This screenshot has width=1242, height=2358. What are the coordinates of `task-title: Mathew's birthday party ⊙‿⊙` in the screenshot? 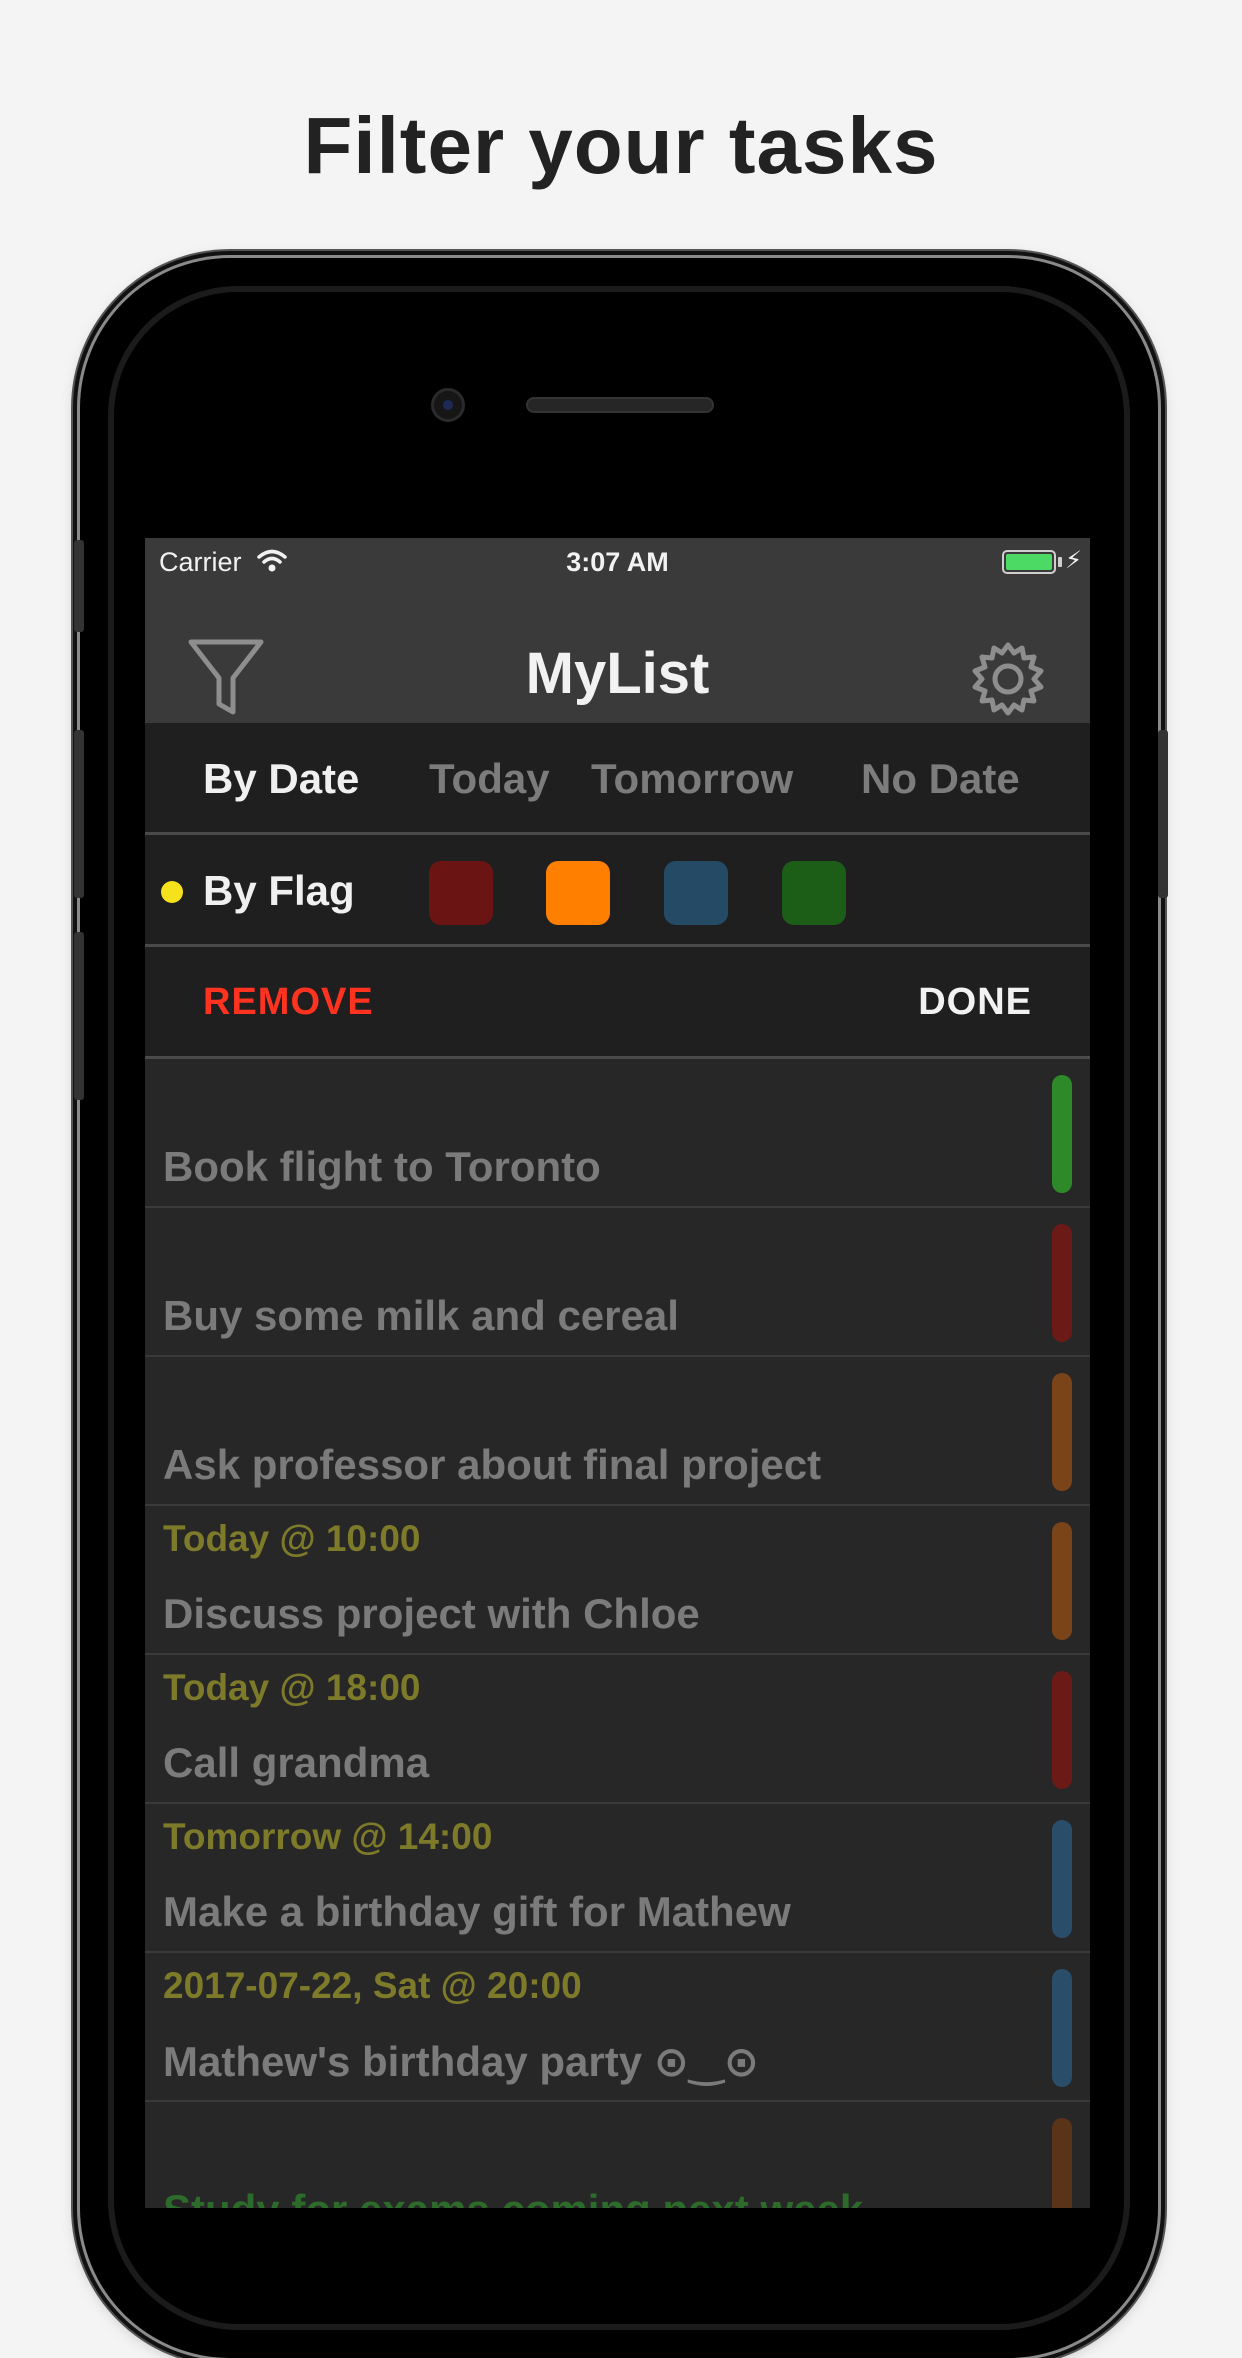 It's located at (461, 2061).